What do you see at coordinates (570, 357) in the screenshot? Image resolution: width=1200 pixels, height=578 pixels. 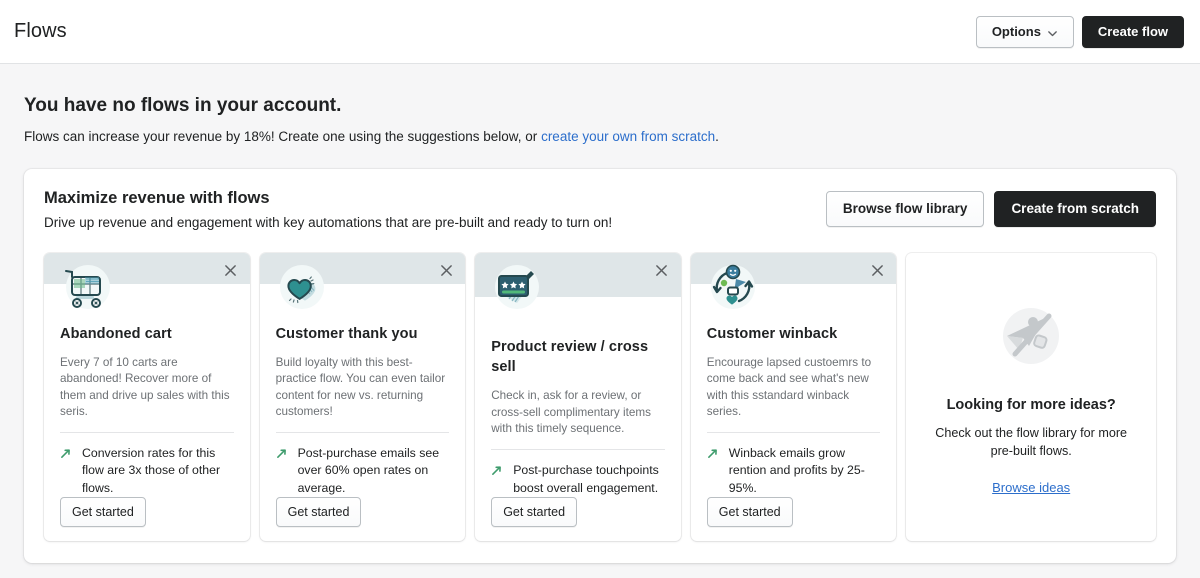 I see `card-title: Product review / cross sell` at bounding box center [570, 357].